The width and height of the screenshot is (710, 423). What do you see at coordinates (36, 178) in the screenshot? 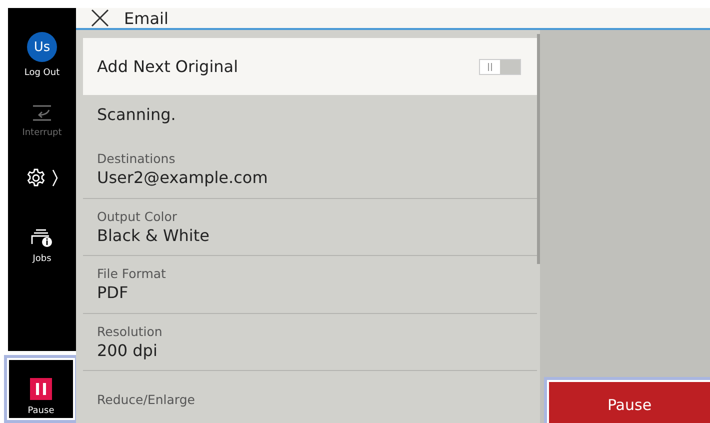
I see `settings-icon` at bounding box center [36, 178].